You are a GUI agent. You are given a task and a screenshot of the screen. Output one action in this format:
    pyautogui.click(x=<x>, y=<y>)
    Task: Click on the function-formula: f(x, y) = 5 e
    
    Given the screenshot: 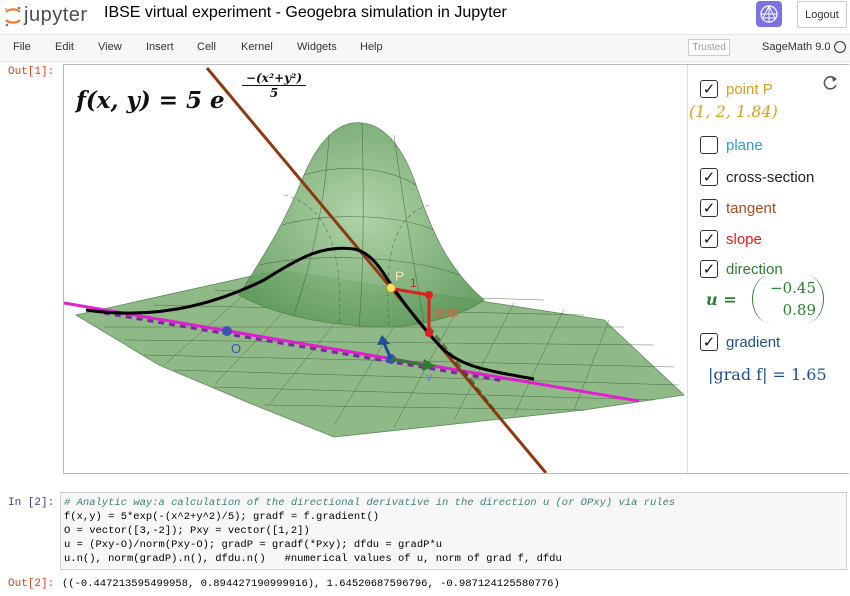 What is the action you would take?
    pyautogui.click(x=150, y=100)
    